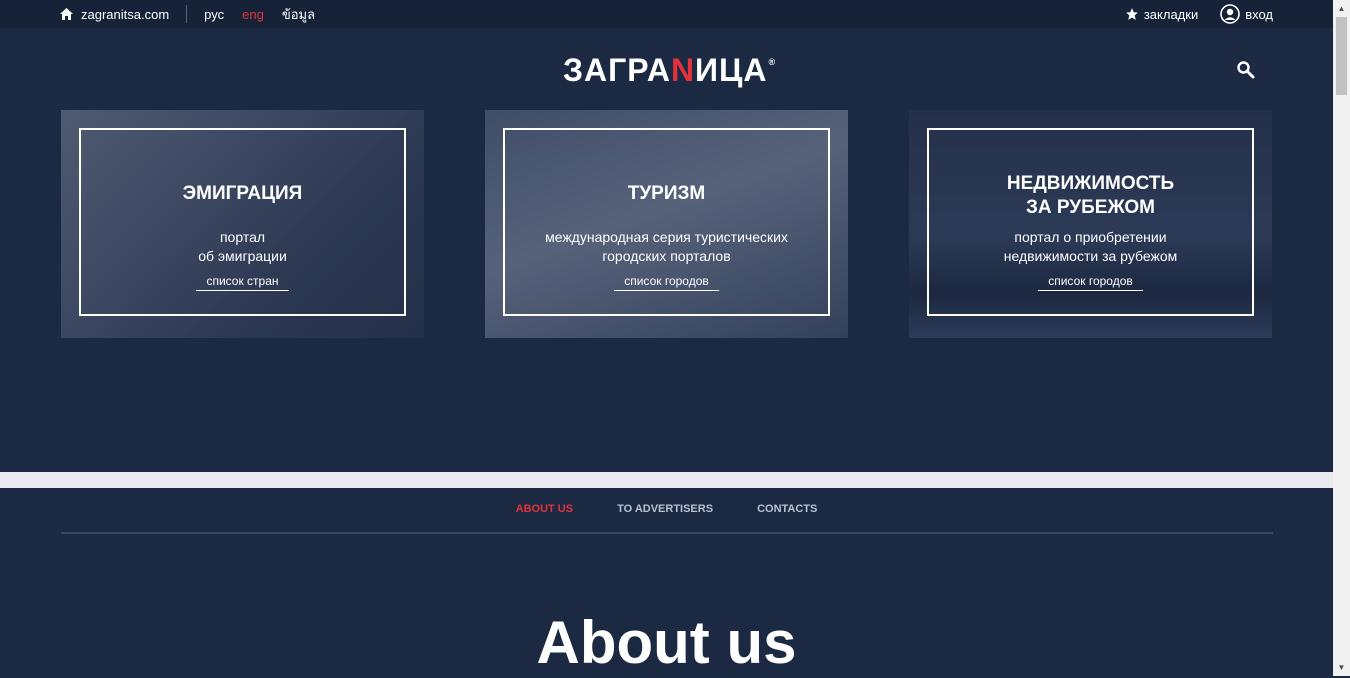 The image size is (1350, 678). Describe the element at coordinates (1341, 56) in the screenshot. I see `scrollbar-thumb` at that location.